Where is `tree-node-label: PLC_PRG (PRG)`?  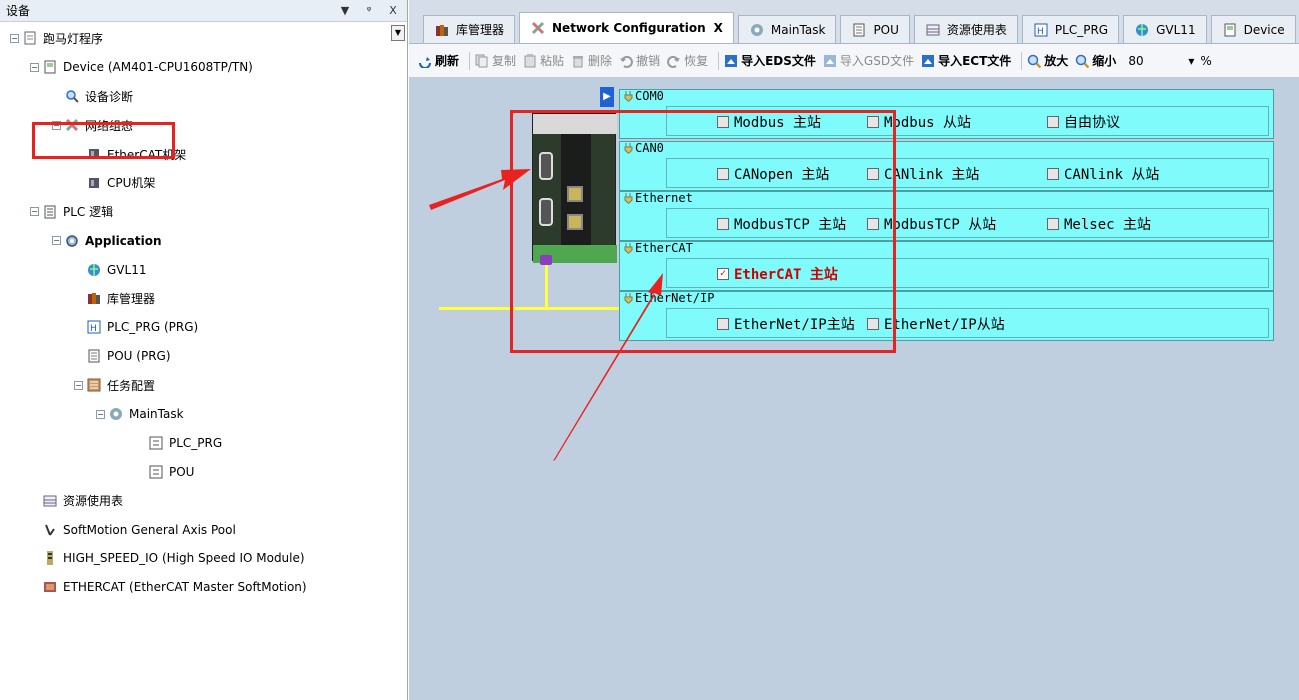 tree-node-label: PLC_PRG (PRG) is located at coordinates (153, 327).